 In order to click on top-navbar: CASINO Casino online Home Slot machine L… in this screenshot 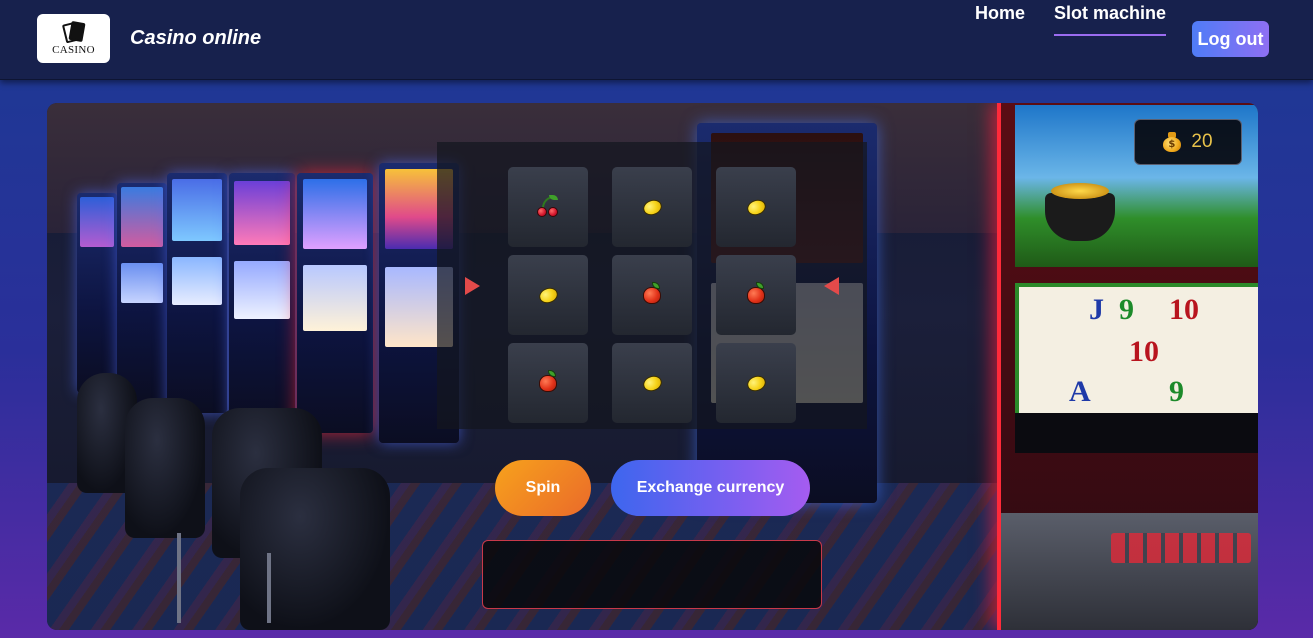, I will do `click(656, 40)`.